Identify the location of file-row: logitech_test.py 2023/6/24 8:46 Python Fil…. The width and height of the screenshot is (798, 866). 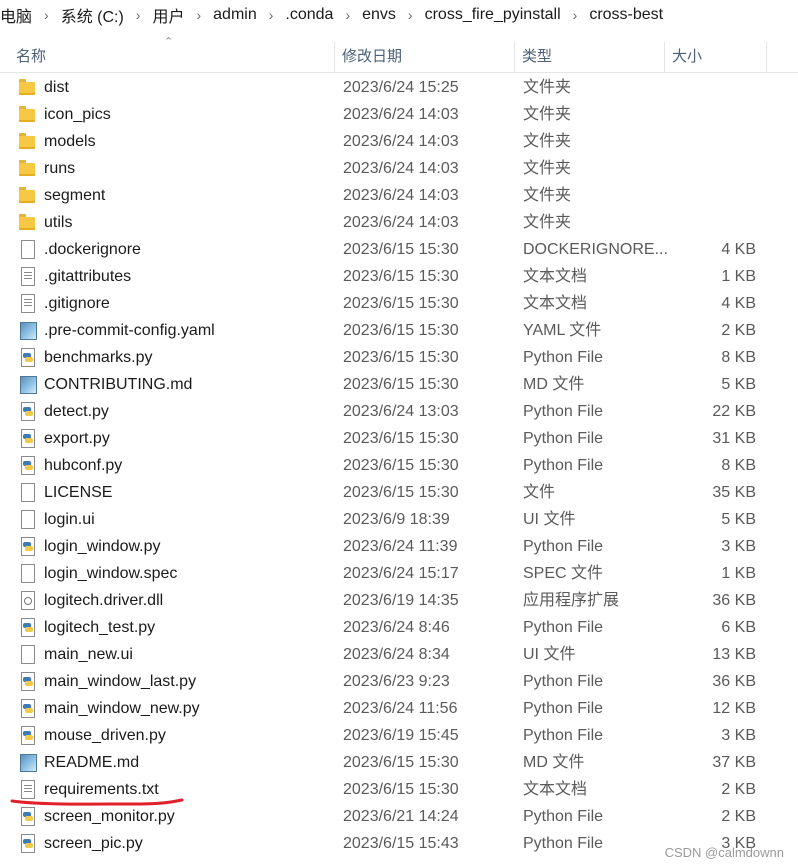
(399, 627).